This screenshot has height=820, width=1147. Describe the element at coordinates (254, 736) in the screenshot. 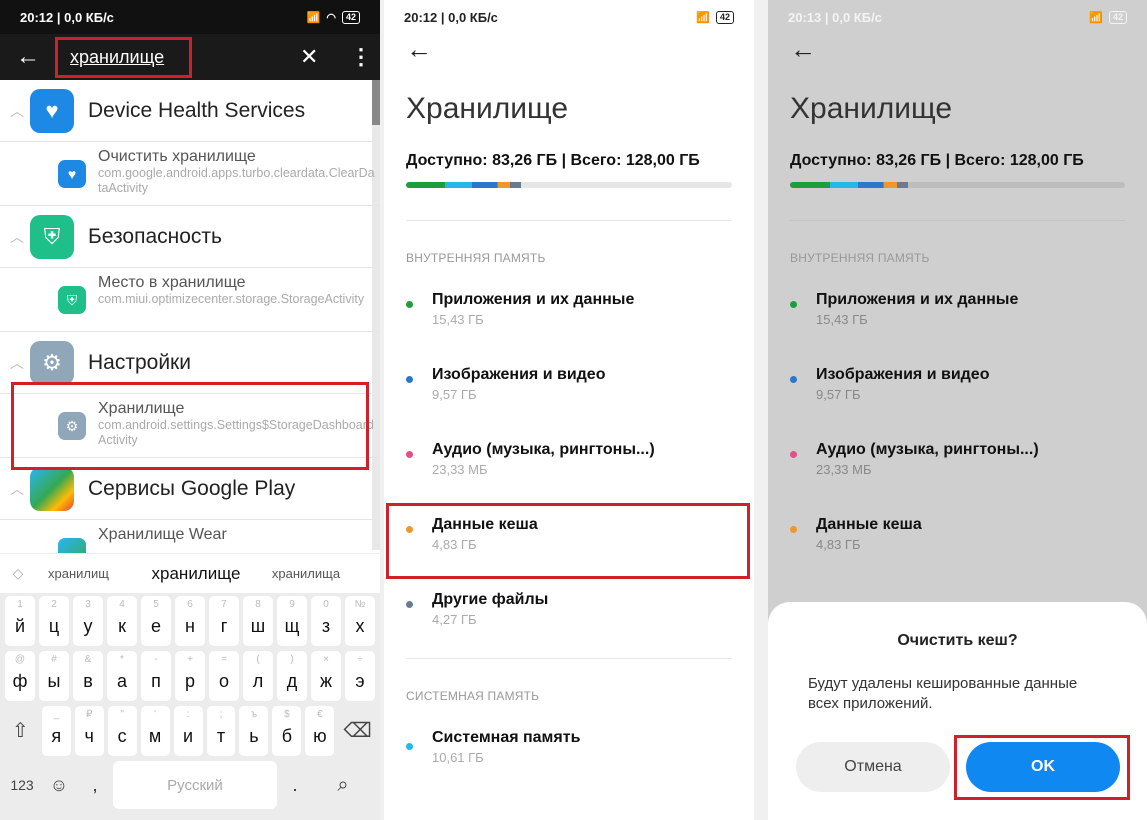

I see `key-letter: ь` at that location.